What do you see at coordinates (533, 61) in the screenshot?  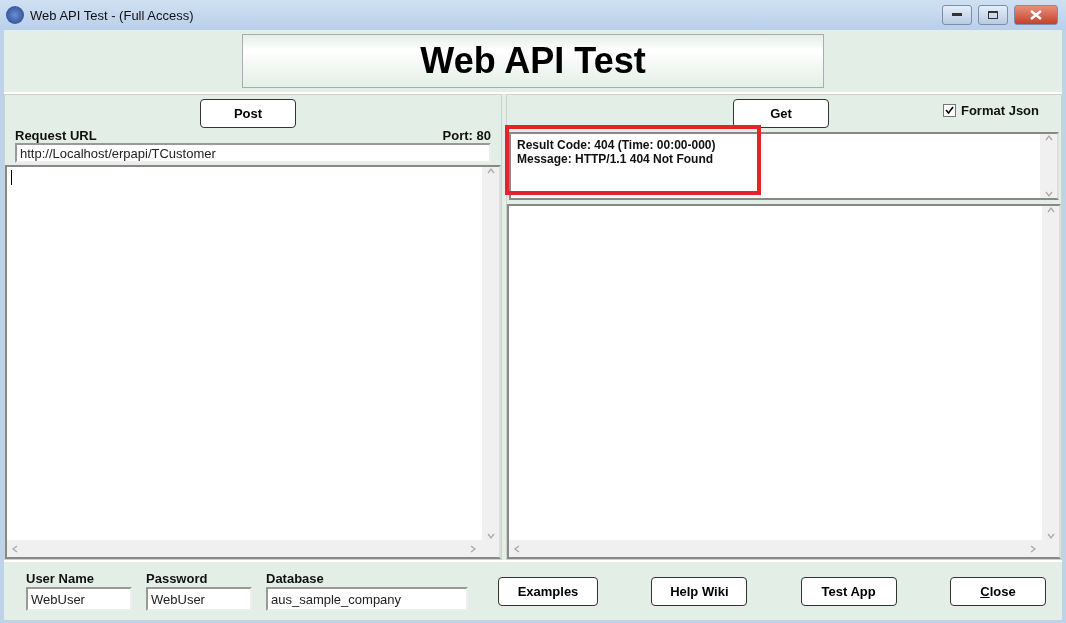 I see `app-heading: Web API Test` at bounding box center [533, 61].